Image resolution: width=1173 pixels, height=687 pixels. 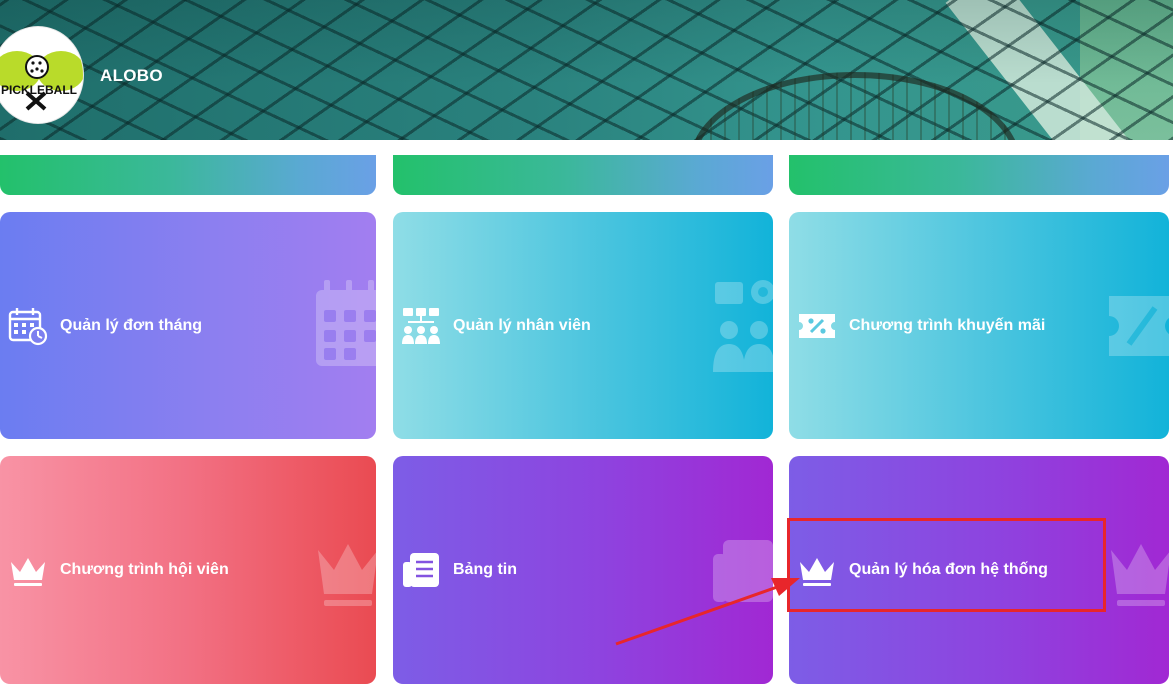 What do you see at coordinates (743, 571) in the screenshot?
I see `newspaper-bg-icon` at bounding box center [743, 571].